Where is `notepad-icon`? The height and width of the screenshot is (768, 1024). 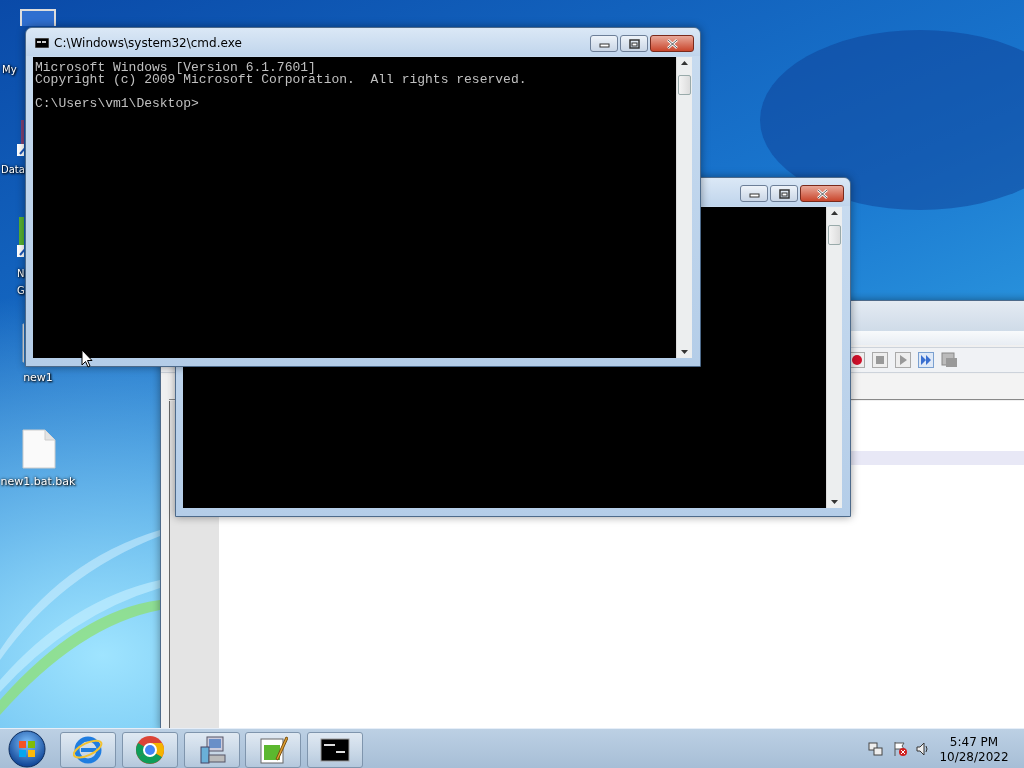 notepad-icon is located at coordinates (273, 750).